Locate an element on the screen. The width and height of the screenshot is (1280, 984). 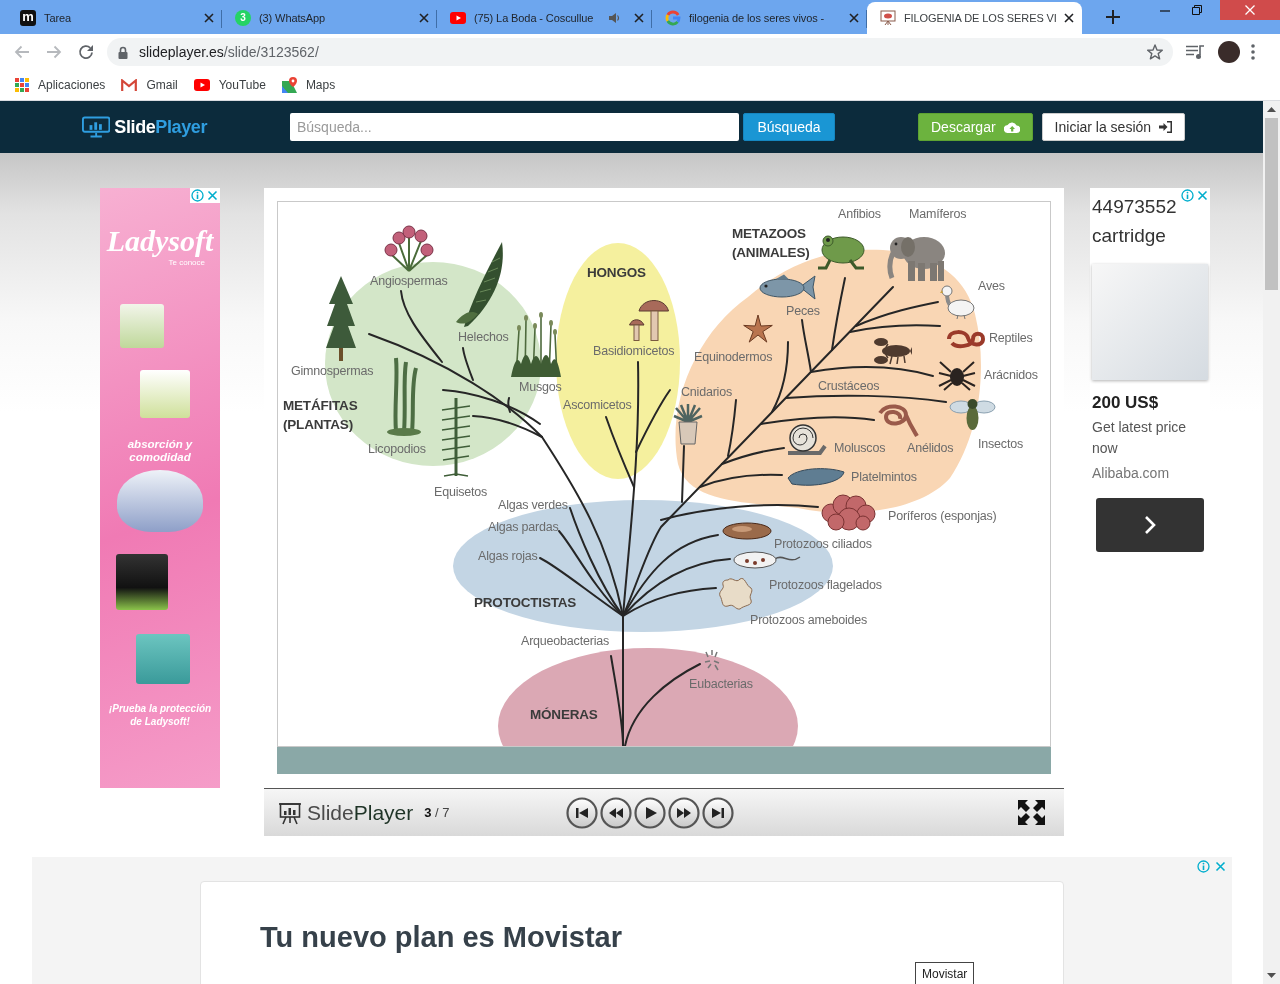
g-logo-icon is located at coordinates (673, 18).